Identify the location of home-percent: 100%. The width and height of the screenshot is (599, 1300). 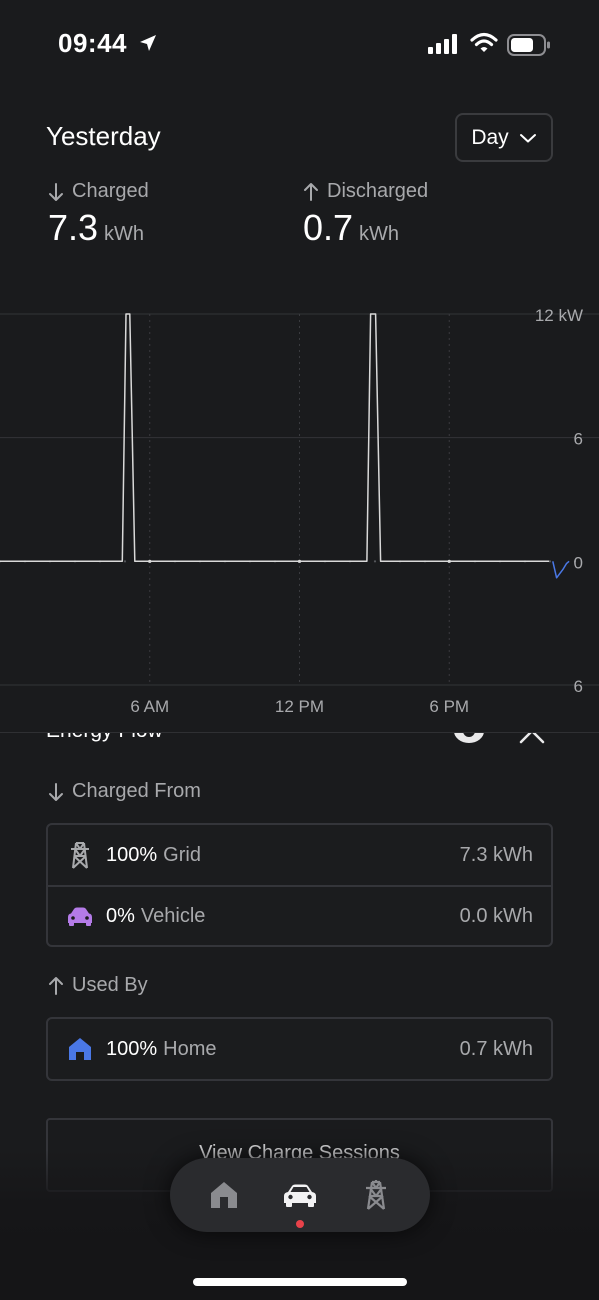
(132, 1048).